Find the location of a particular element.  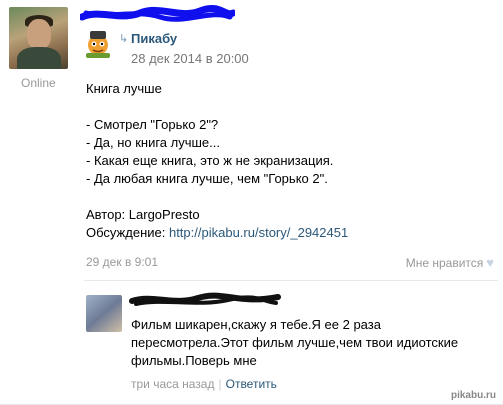

divider is located at coordinates (291, 280).